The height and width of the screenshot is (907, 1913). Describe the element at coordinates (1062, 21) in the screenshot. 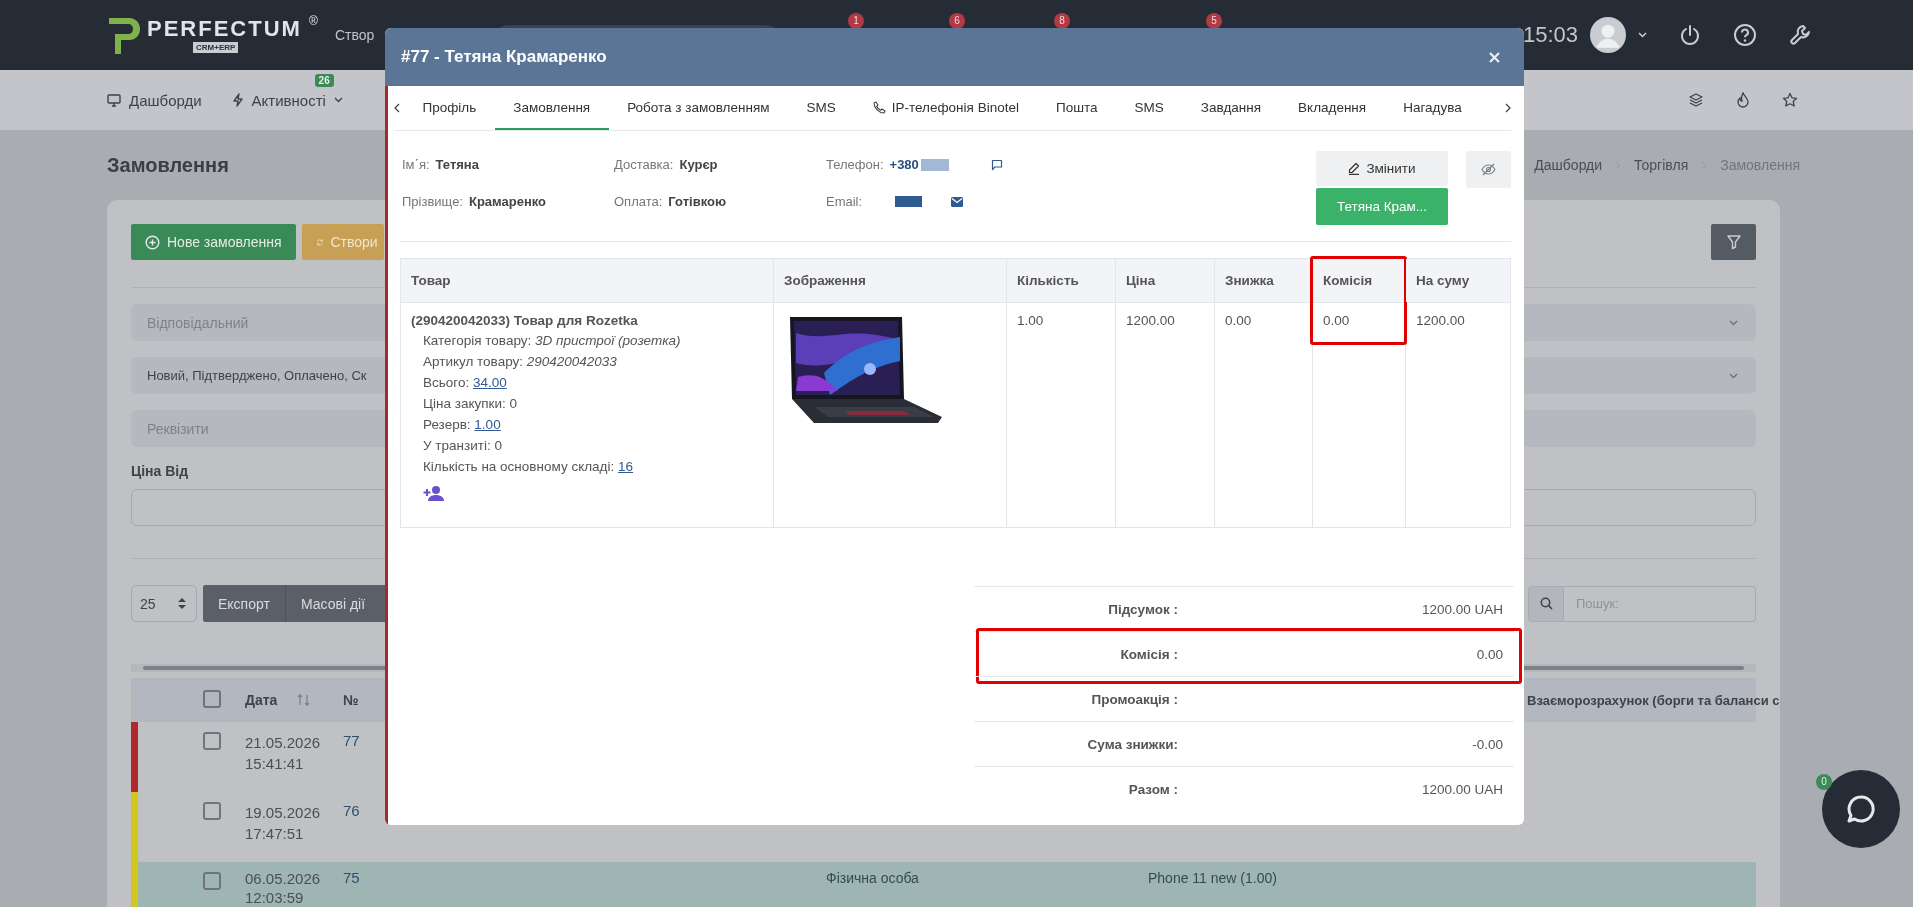

I see `notification-badge: 8` at that location.